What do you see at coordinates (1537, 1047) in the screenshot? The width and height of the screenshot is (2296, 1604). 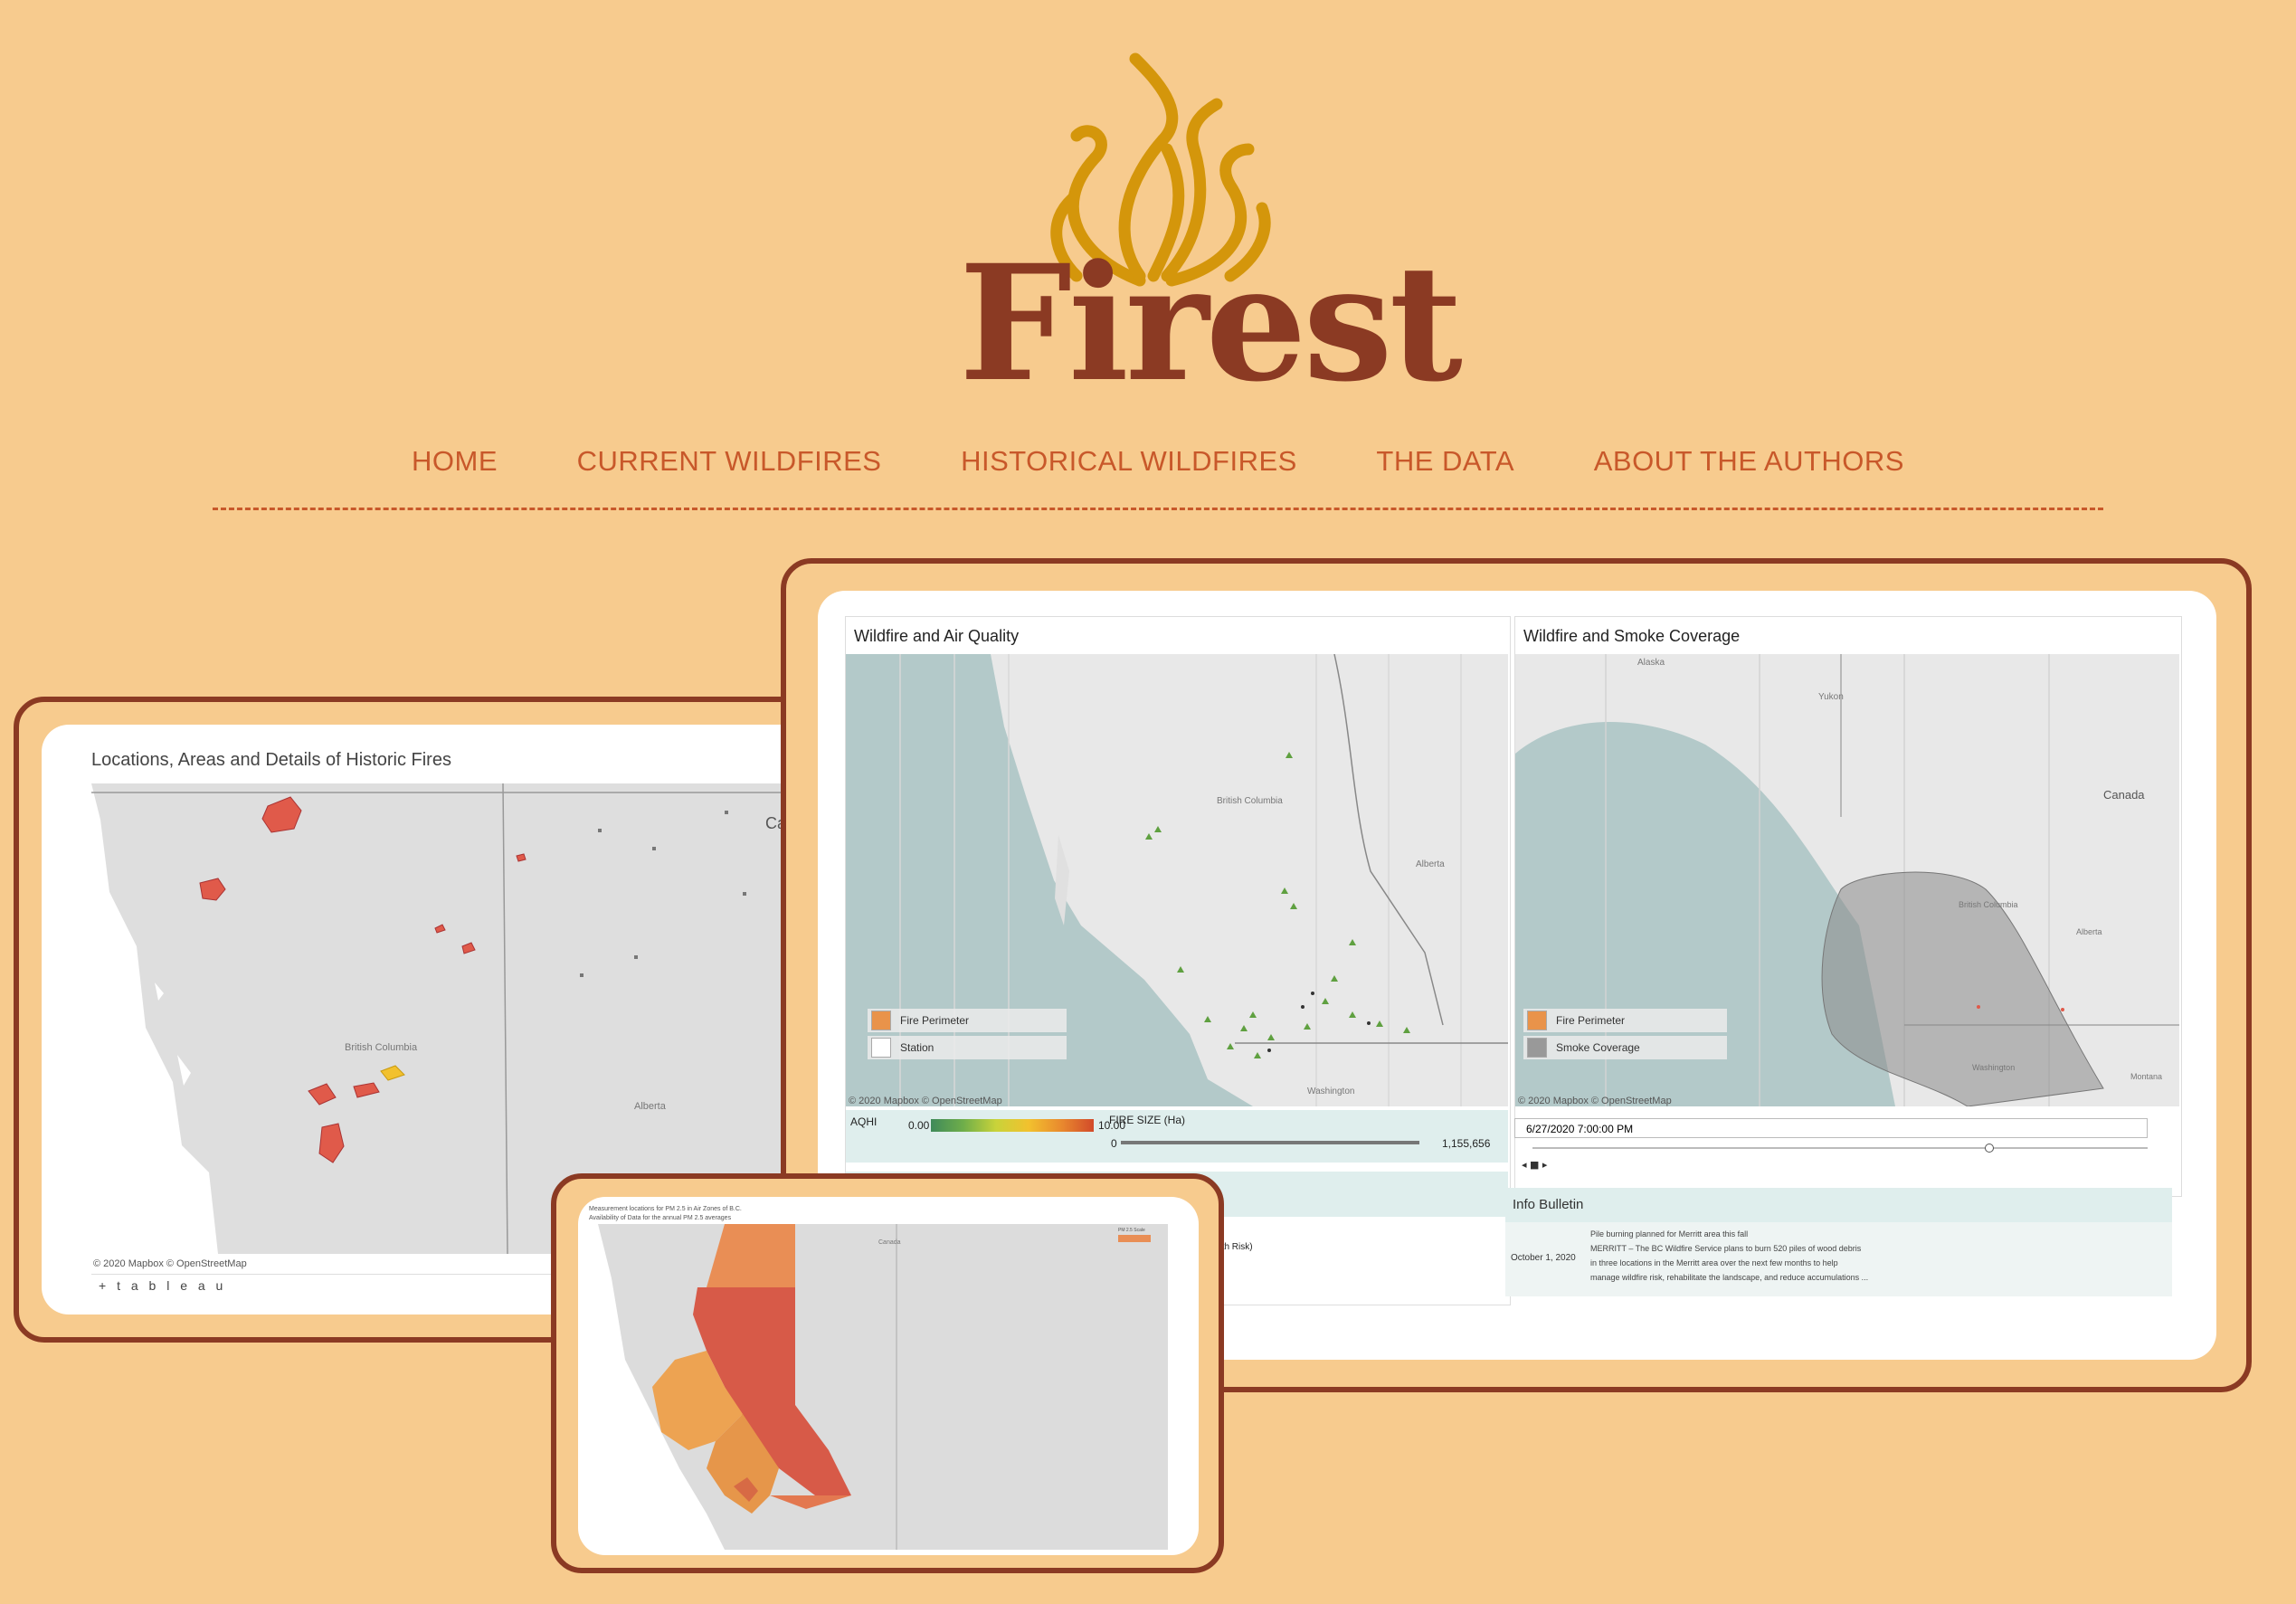 I see `smoke-coverage-icon` at bounding box center [1537, 1047].